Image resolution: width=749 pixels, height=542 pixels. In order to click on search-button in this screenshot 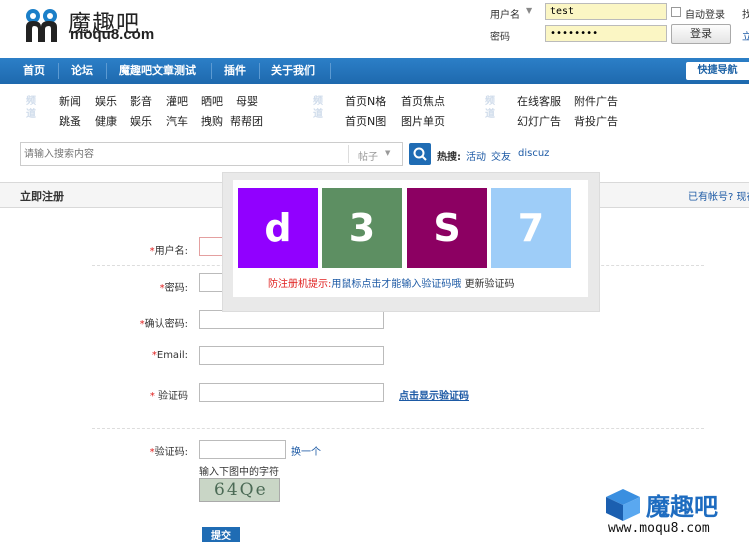, I will do `click(420, 154)`.